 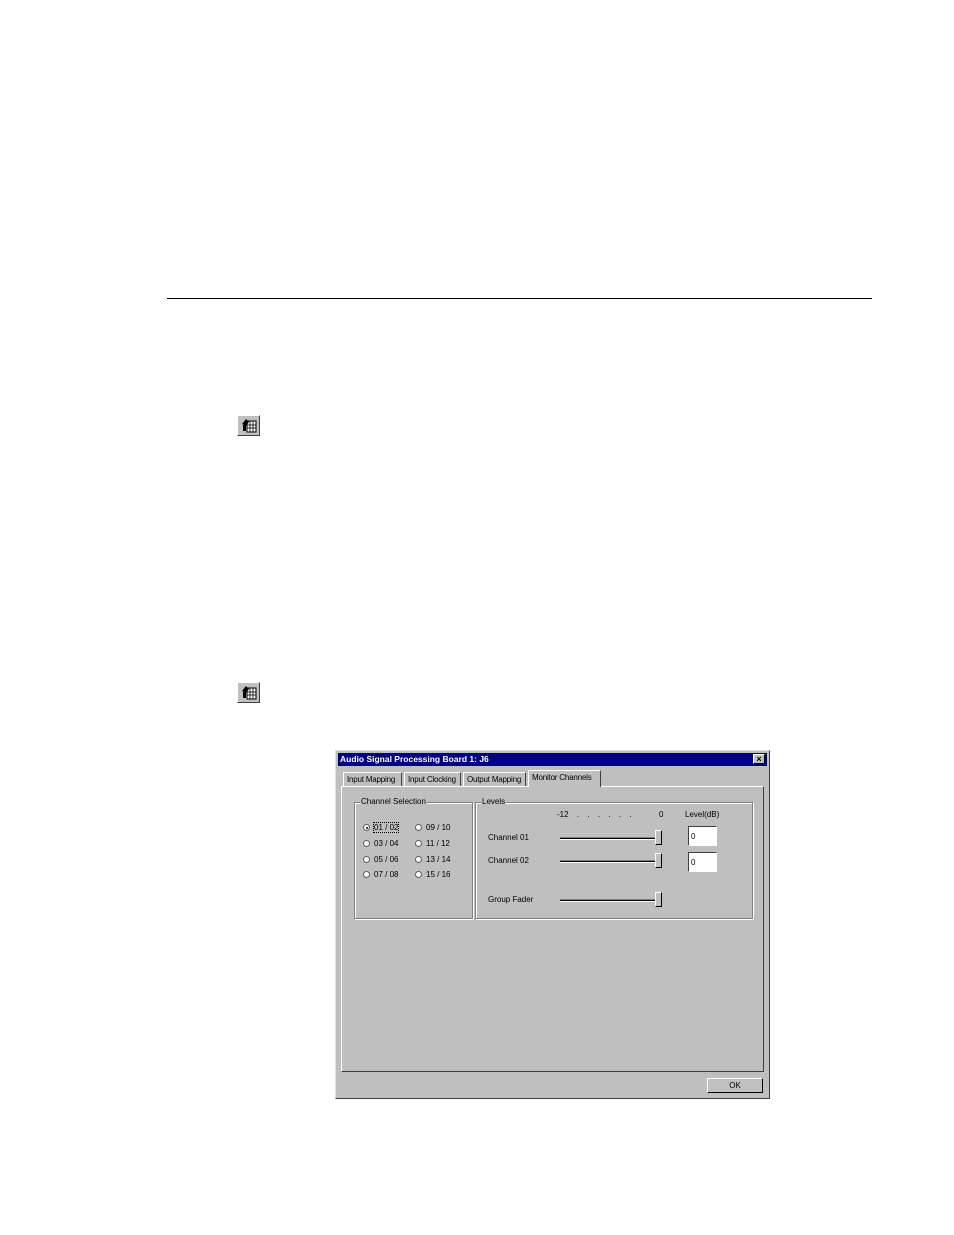 What do you see at coordinates (658, 860) in the screenshot?
I see `channel-02-slider-thumb` at bounding box center [658, 860].